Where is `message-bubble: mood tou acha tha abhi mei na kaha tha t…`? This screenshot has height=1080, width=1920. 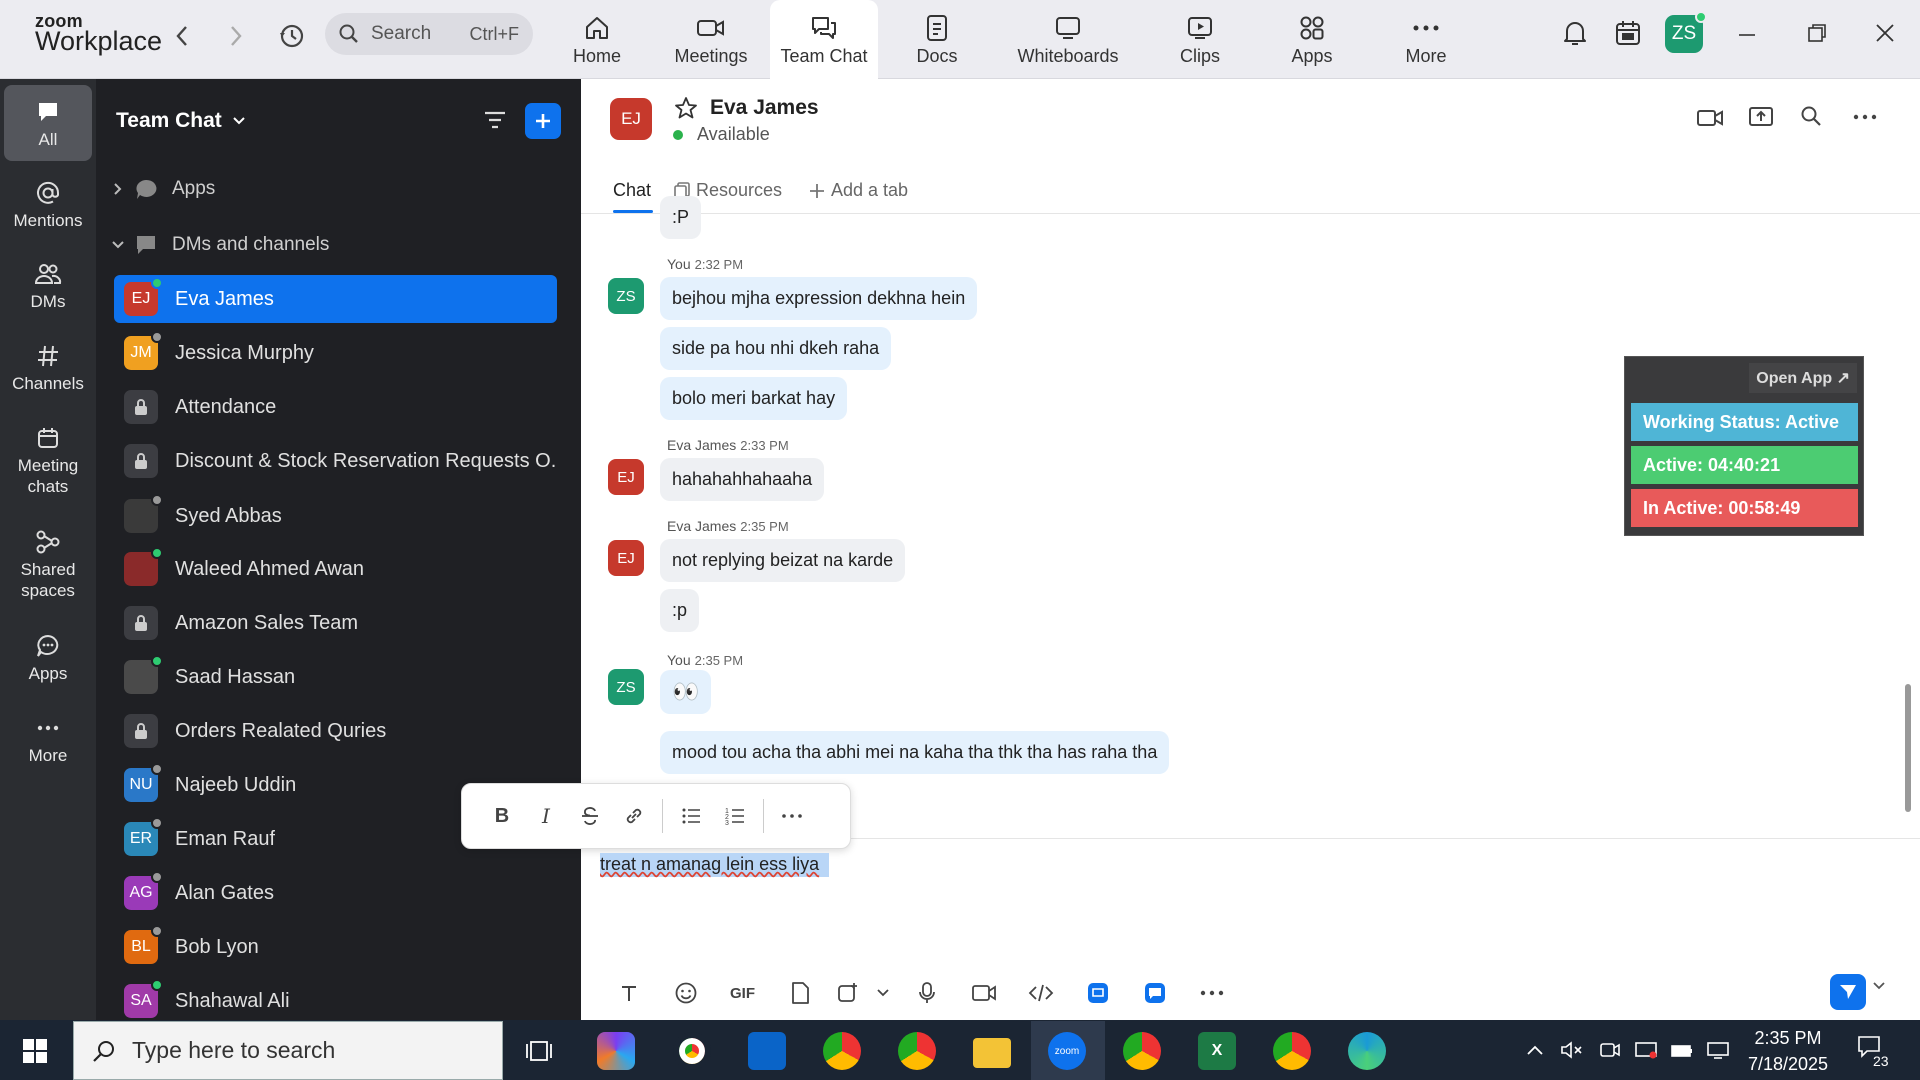 message-bubble: mood tou acha tha abhi mei na kaha tha t… is located at coordinates (915, 752).